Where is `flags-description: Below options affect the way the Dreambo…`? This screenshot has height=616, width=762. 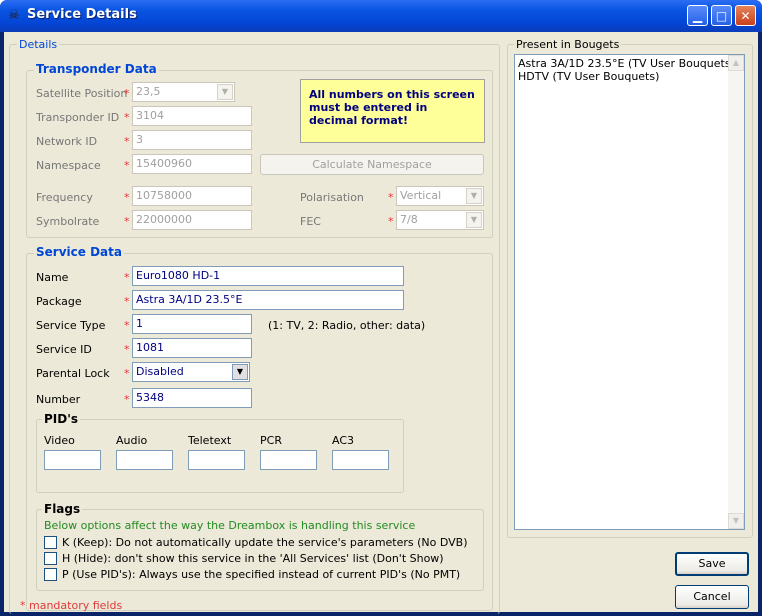 flags-description: Below options affect the way the Dreambo… is located at coordinates (230, 525).